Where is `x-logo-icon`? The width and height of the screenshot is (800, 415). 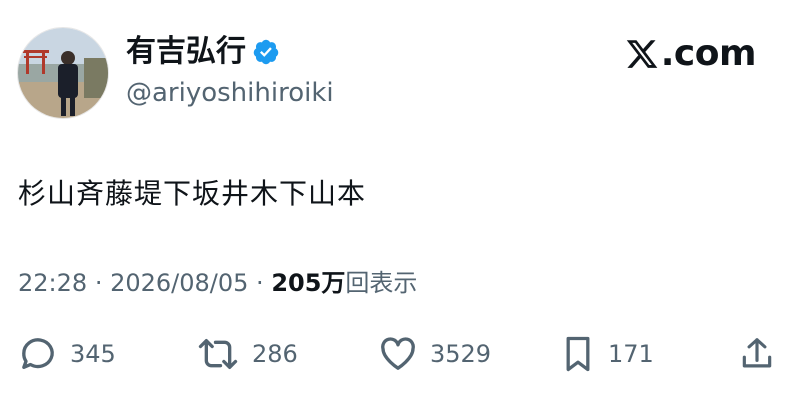 x-logo-icon is located at coordinates (642, 54).